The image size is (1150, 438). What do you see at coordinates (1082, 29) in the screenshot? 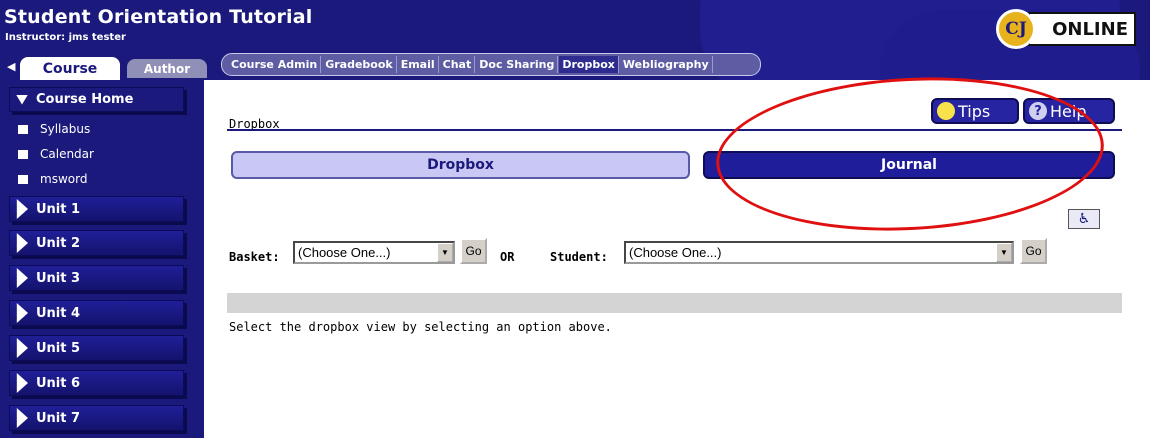
I see `logo-text: ONLINE` at bounding box center [1082, 29].